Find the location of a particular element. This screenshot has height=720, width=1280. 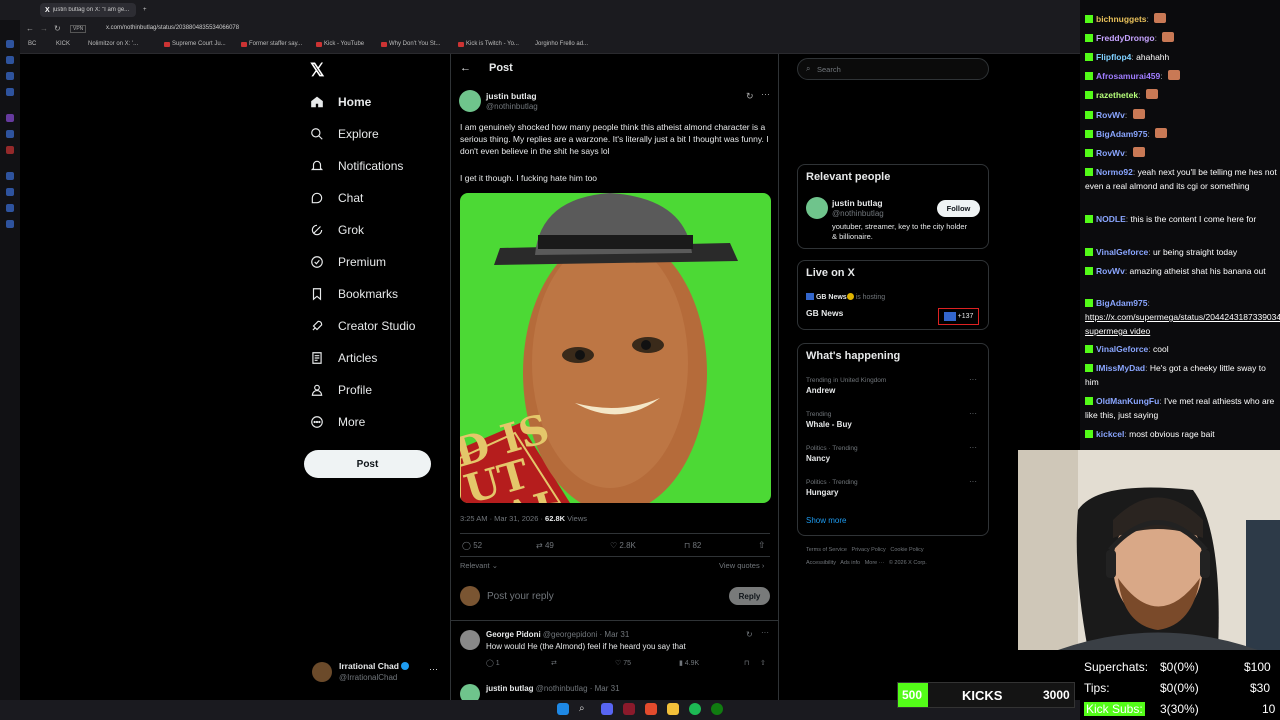

chat-username: razethetek is located at coordinates (1117, 95).